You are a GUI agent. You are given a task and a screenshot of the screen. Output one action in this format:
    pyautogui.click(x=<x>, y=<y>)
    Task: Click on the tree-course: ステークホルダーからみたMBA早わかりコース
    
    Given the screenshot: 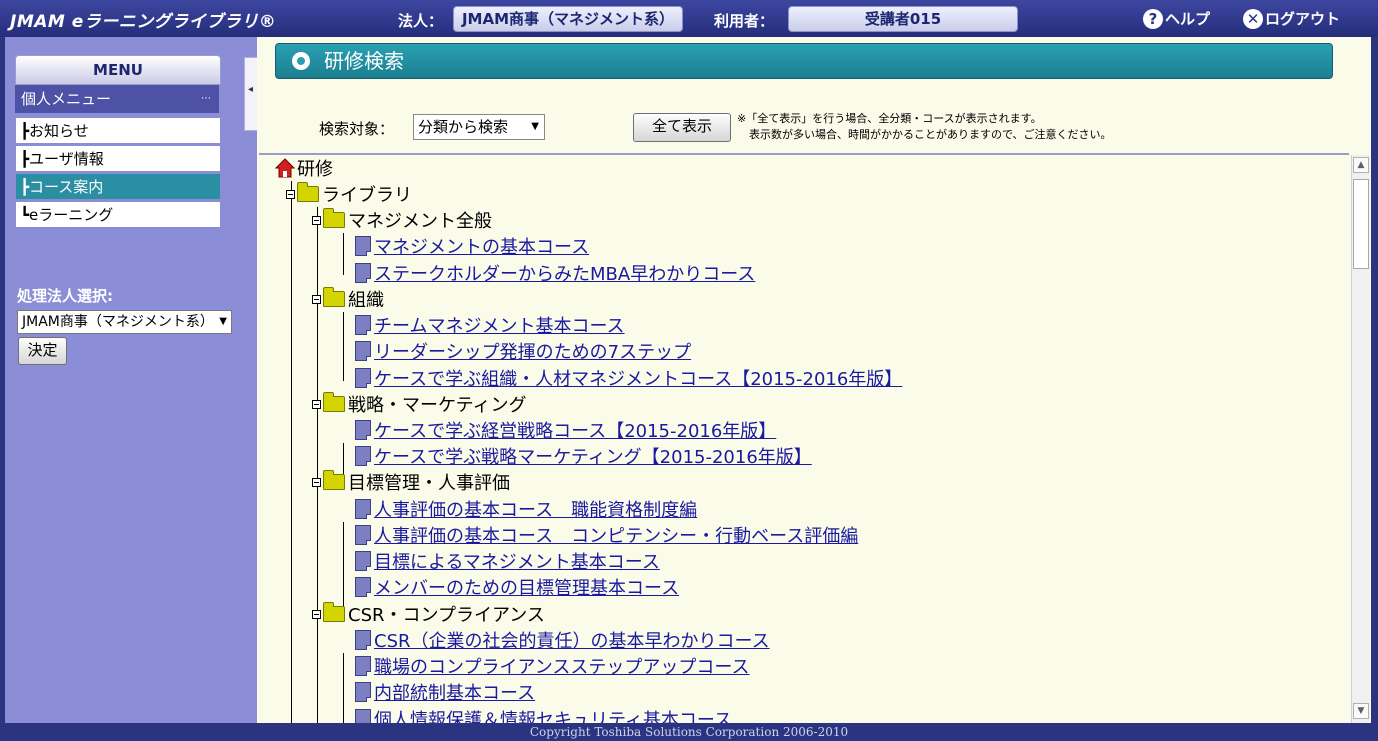 What is the action you would take?
    pyautogui.click(x=555, y=273)
    